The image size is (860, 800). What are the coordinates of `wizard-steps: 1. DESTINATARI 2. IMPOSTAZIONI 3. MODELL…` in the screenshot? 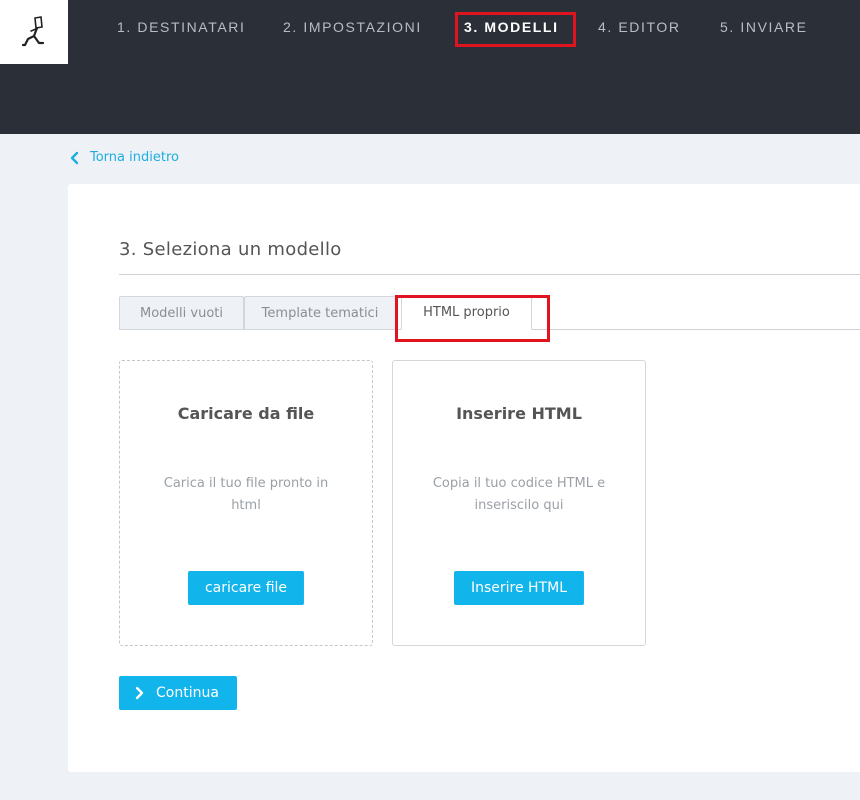 It's located at (430, 28).